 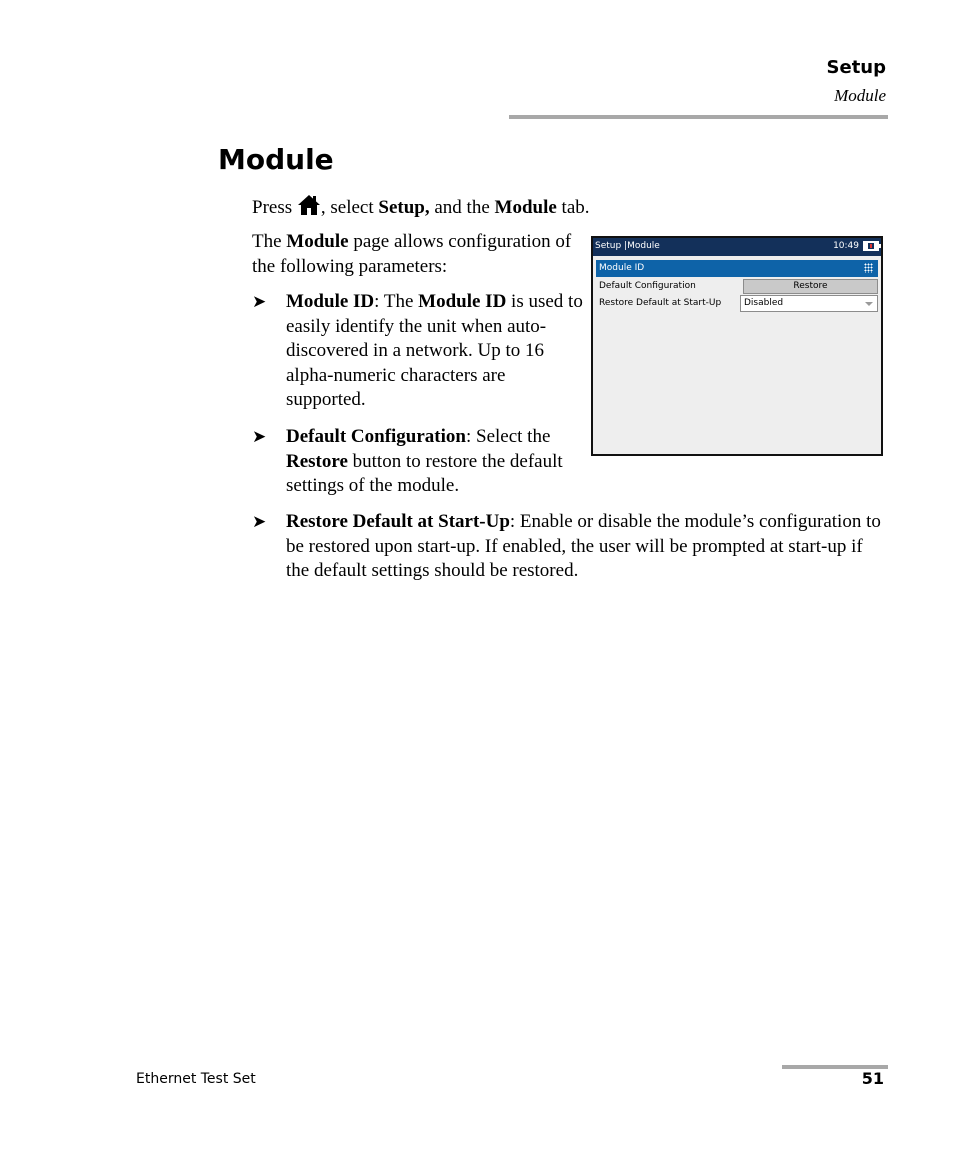 What do you see at coordinates (269, 241) in the screenshot?
I see `text: The` at bounding box center [269, 241].